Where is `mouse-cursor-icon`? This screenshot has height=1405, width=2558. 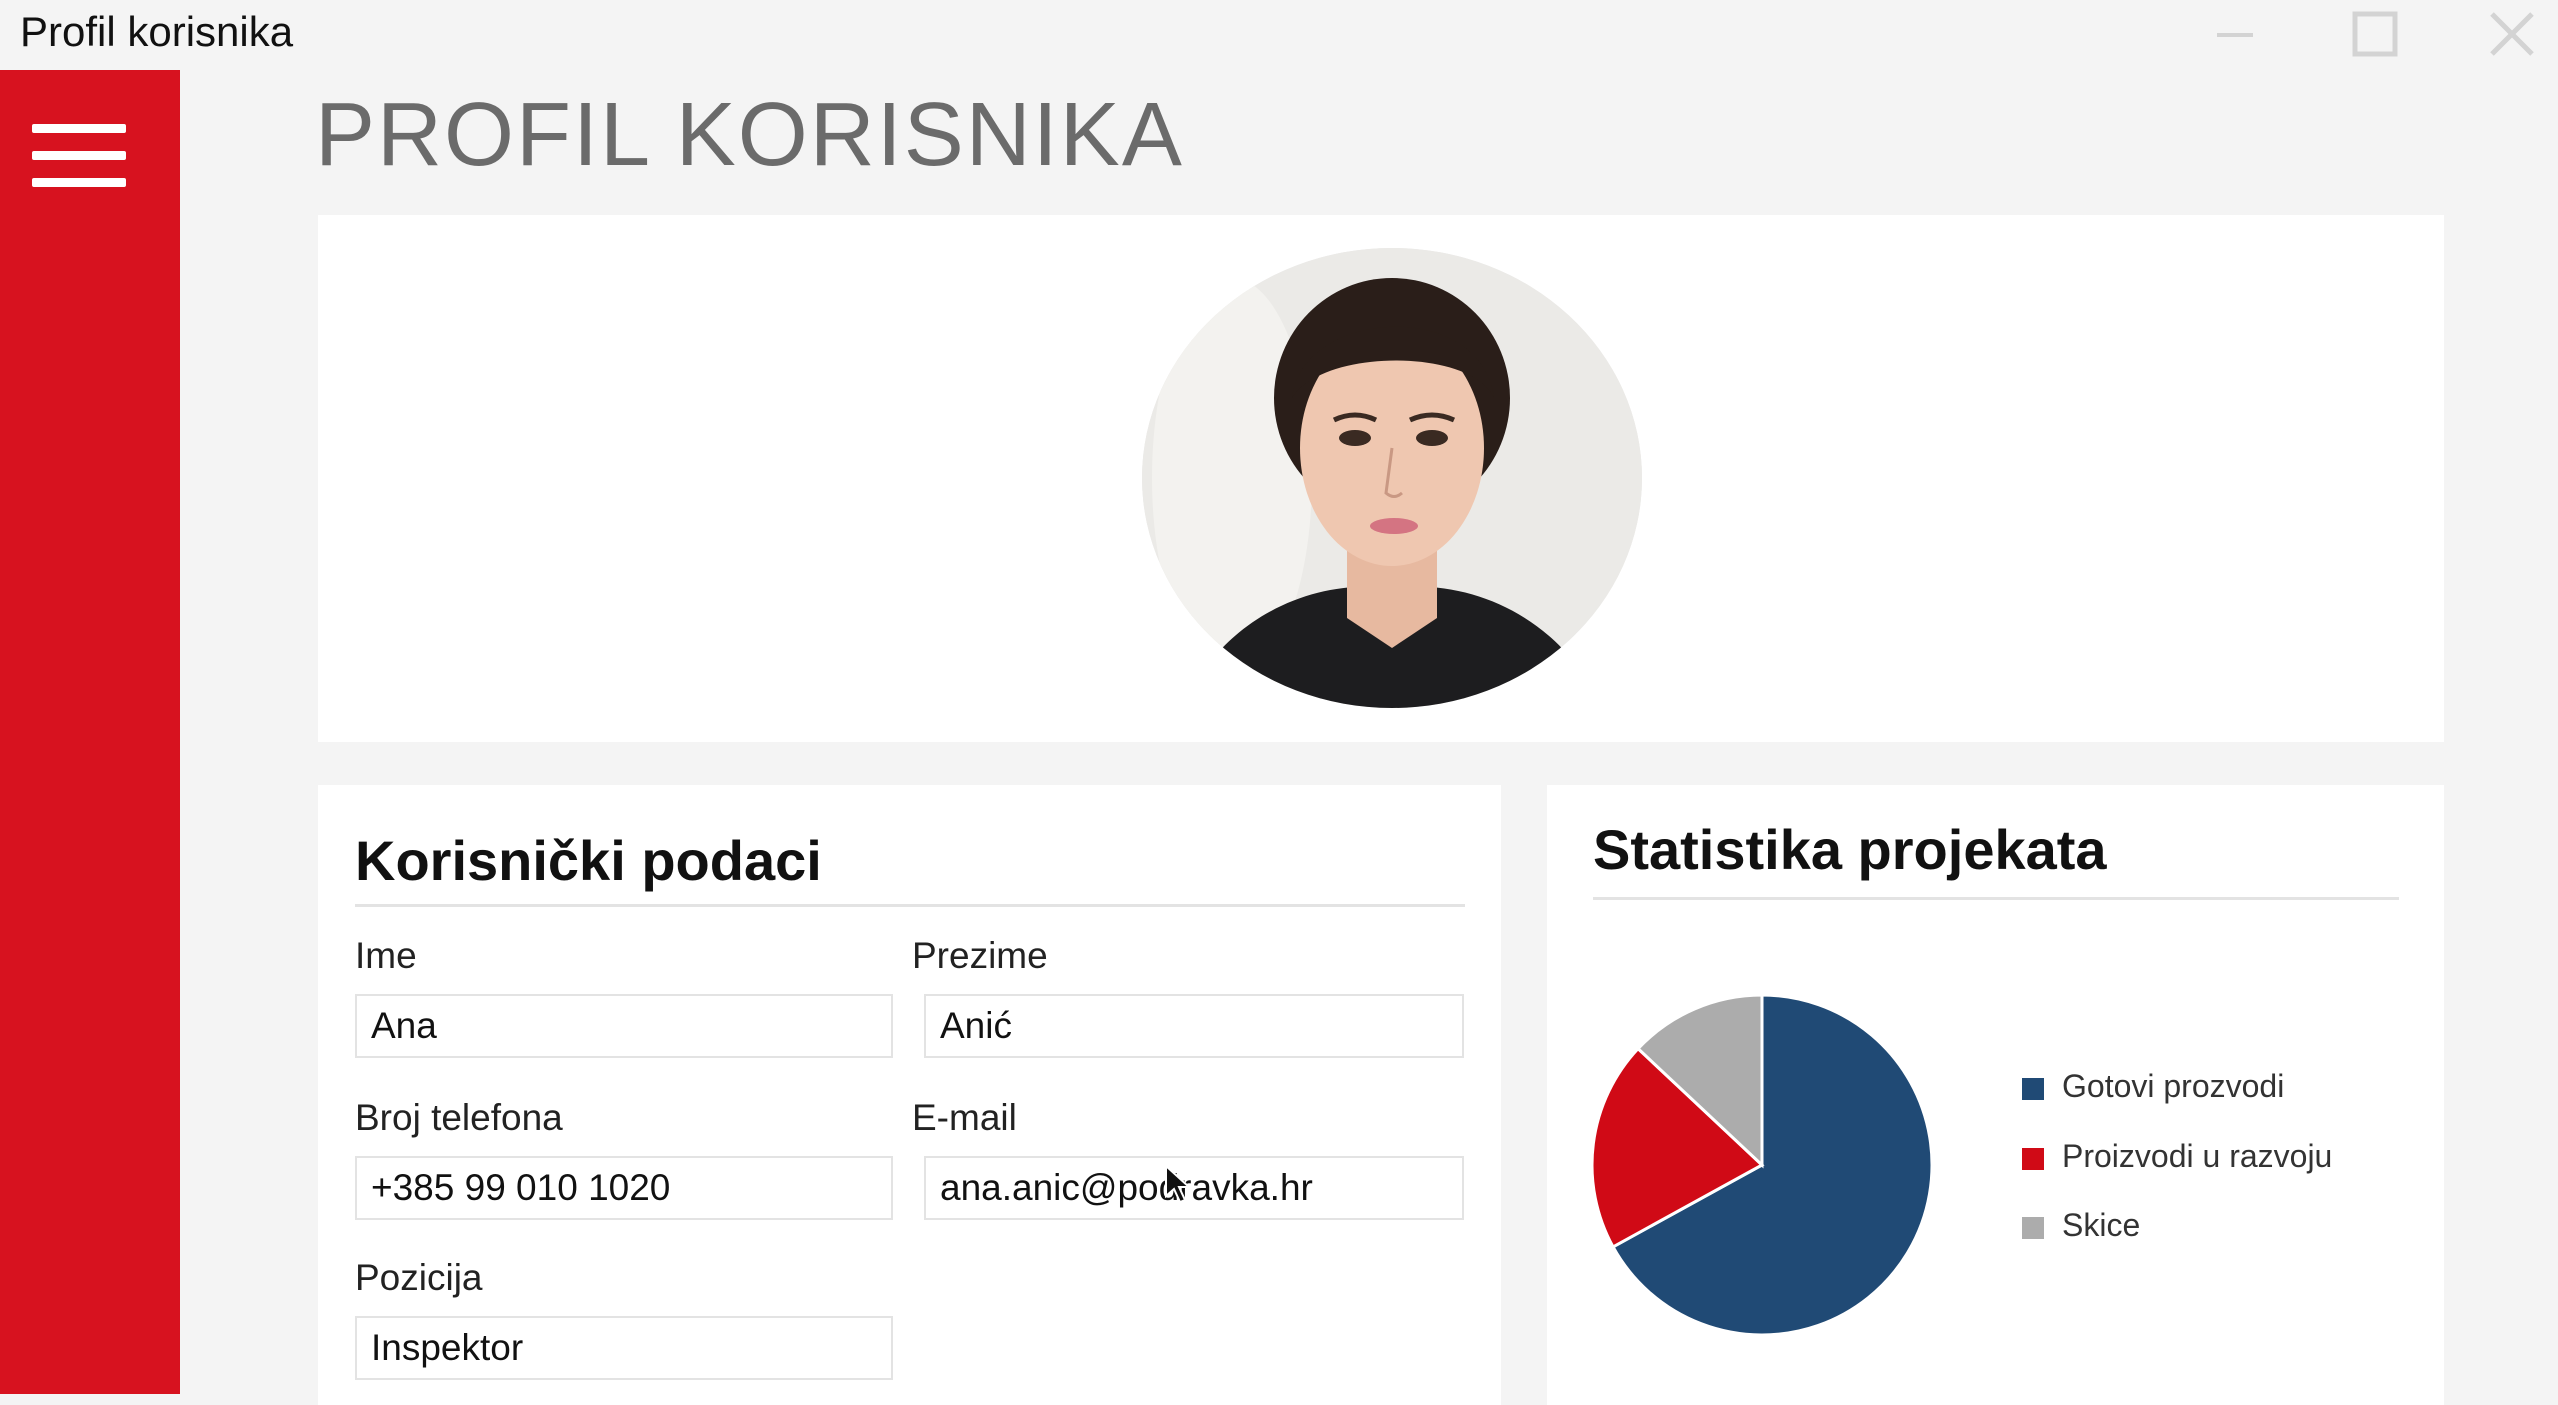 mouse-cursor-icon is located at coordinates (1178, 1184).